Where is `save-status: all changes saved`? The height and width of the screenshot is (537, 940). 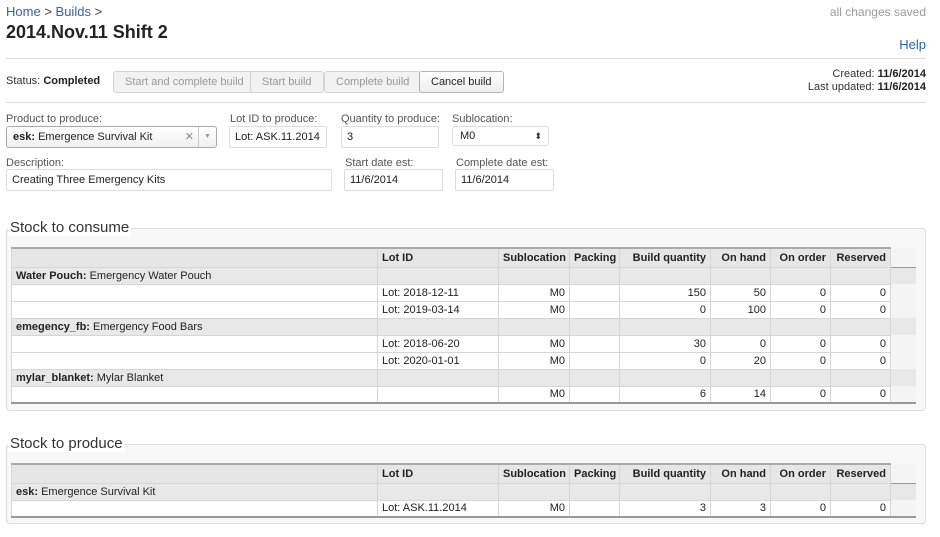 save-status: all changes saved is located at coordinates (877, 12).